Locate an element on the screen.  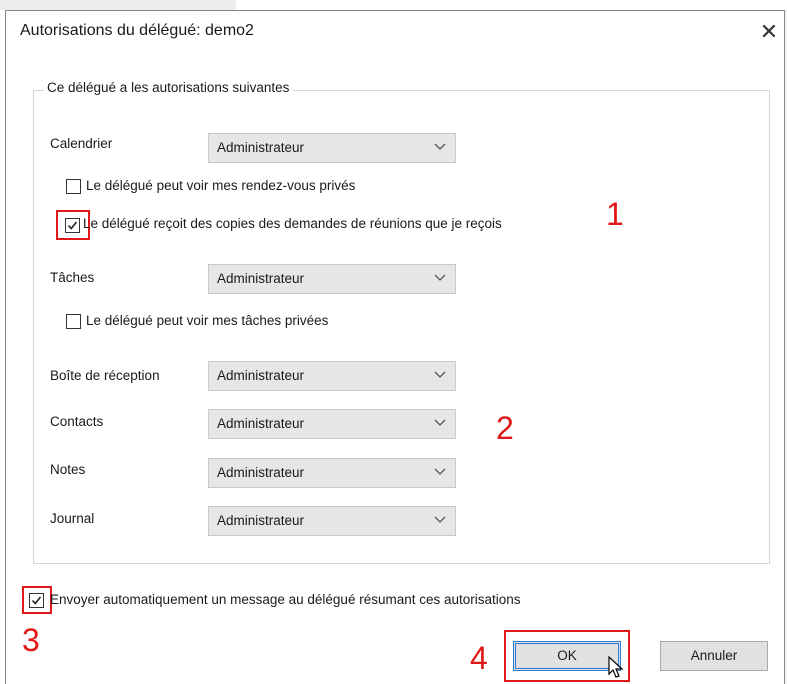
notes-label: Notes is located at coordinates (68, 469).